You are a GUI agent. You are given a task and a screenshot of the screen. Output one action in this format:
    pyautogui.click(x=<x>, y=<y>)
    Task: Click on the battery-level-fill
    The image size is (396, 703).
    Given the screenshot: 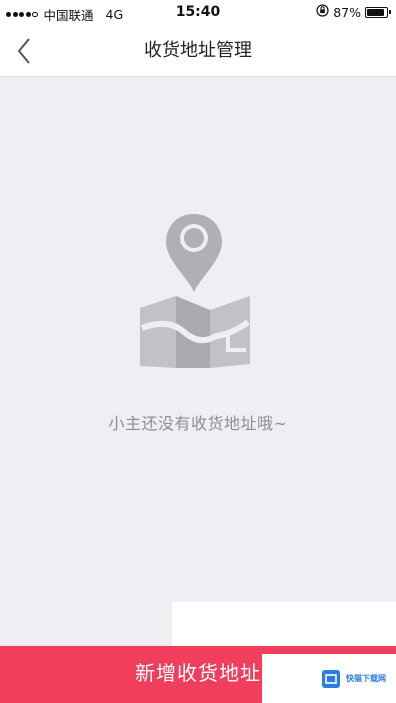 What is the action you would take?
    pyautogui.click(x=375, y=12)
    